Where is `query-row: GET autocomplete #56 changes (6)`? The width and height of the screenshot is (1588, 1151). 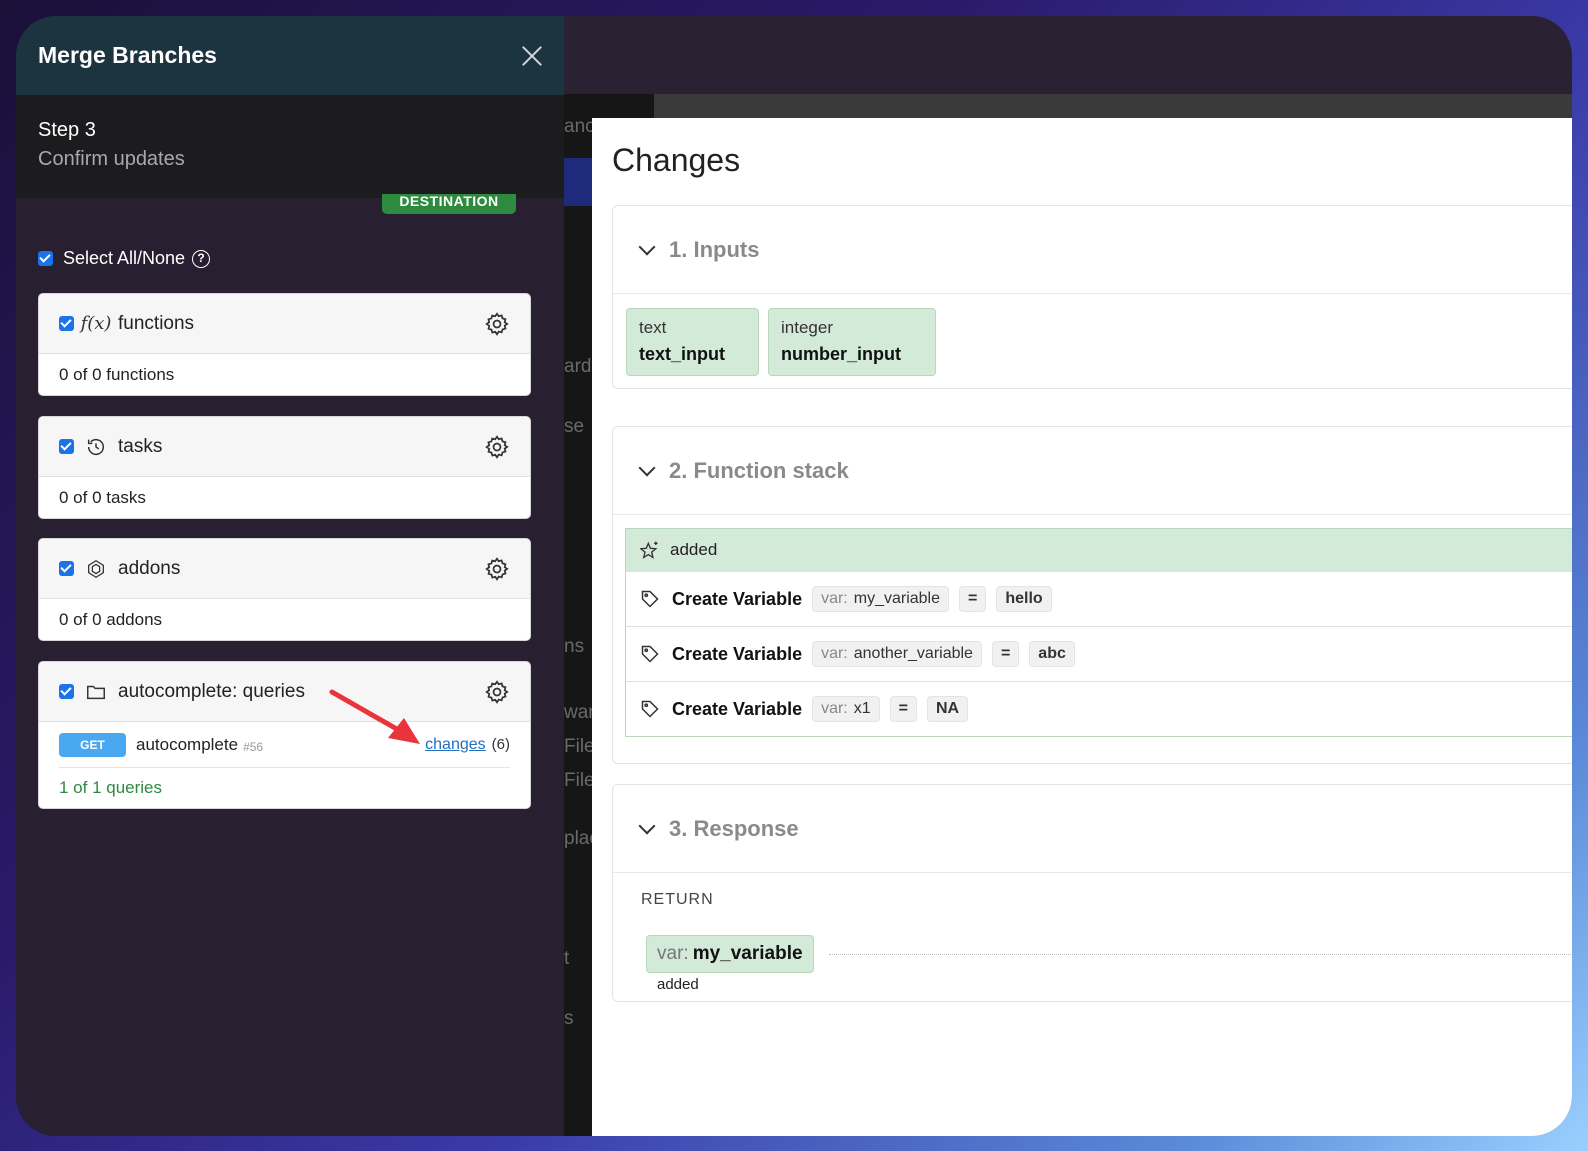
query-row: GET autocomplete #56 changes (6) is located at coordinates (284, 745).